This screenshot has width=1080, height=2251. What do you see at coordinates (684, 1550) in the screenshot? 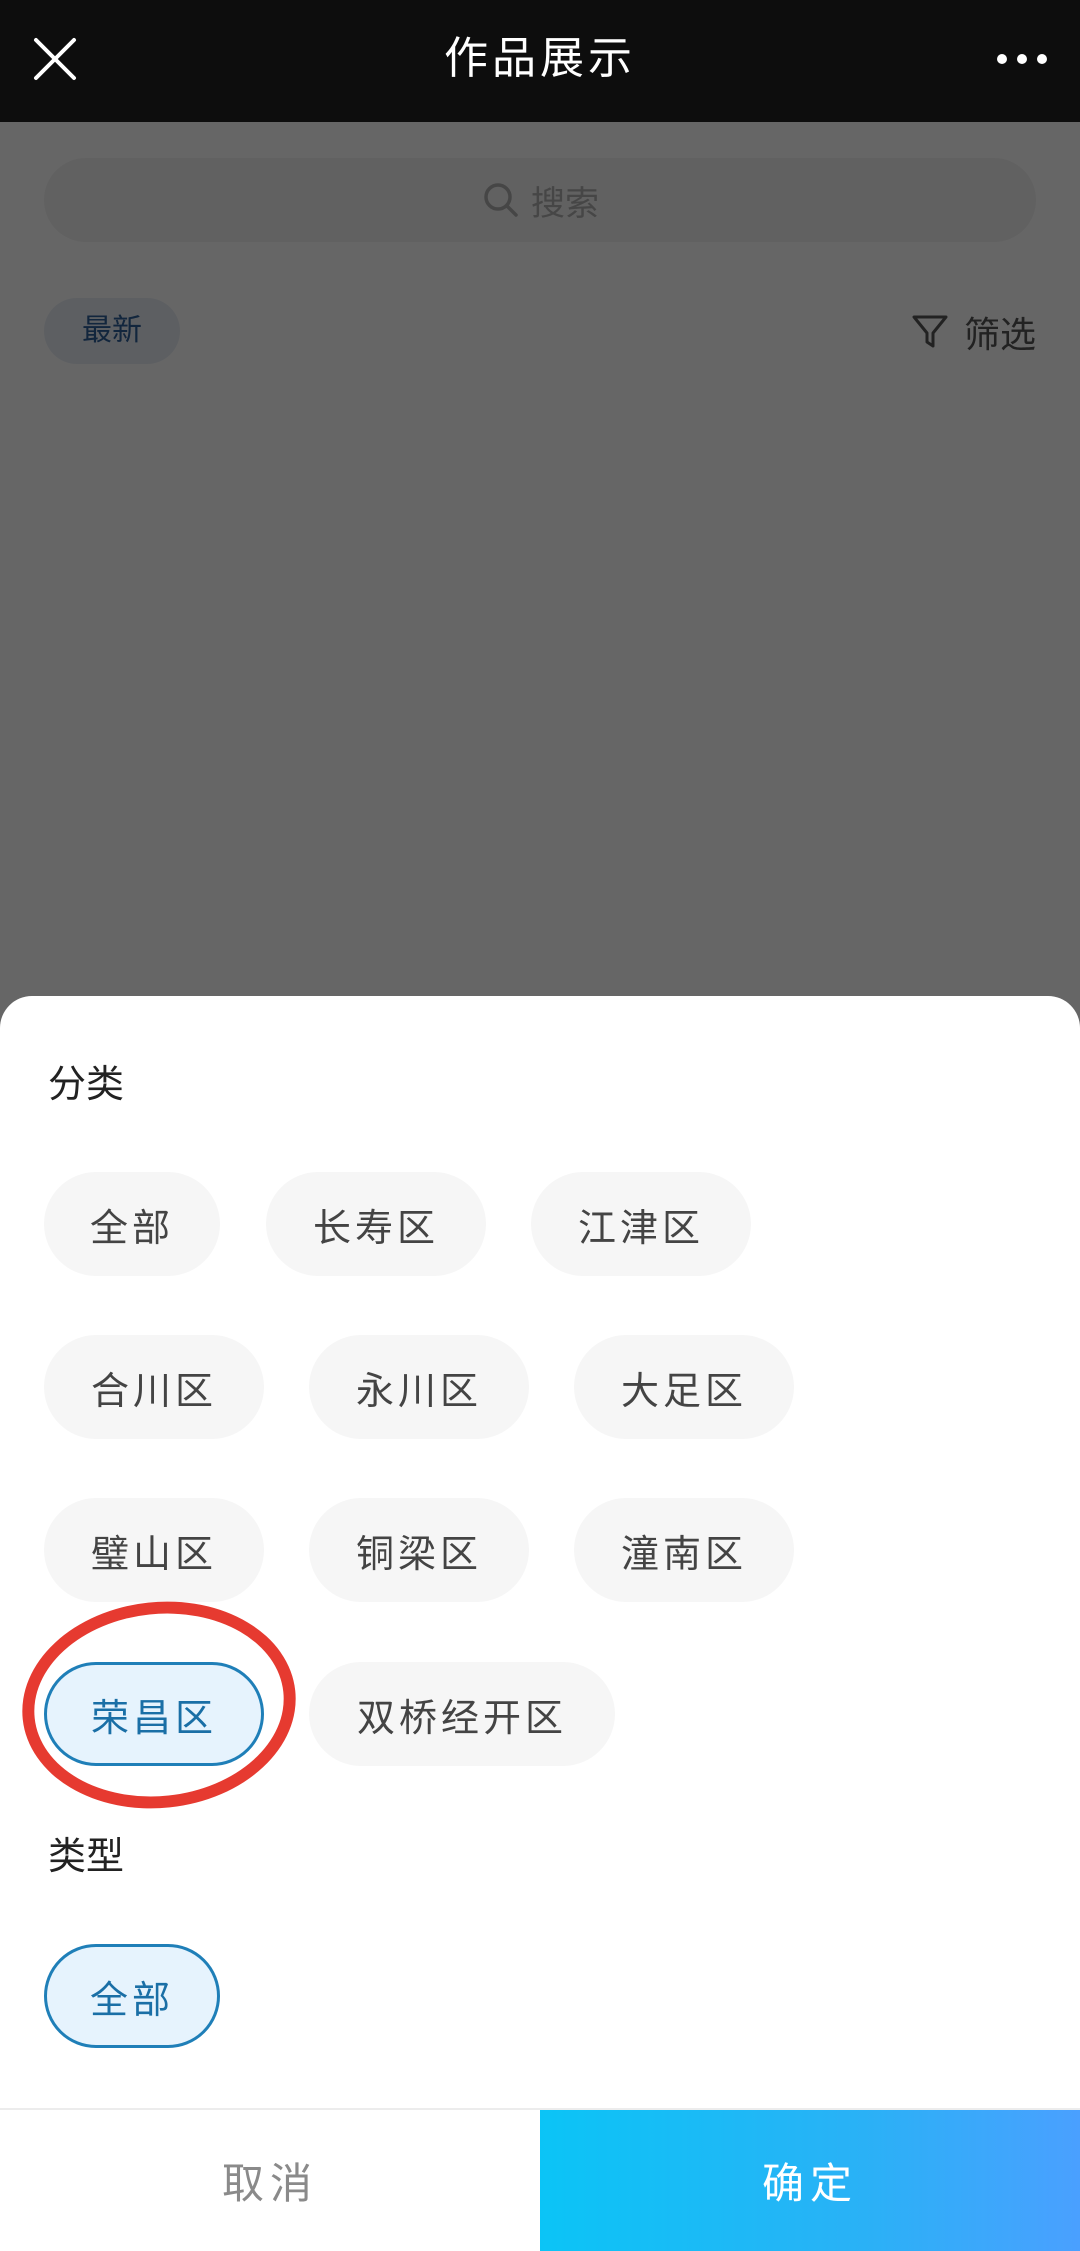
I see `category-chip-tongnan: 潼南区` at bounding box center [684, 1550].